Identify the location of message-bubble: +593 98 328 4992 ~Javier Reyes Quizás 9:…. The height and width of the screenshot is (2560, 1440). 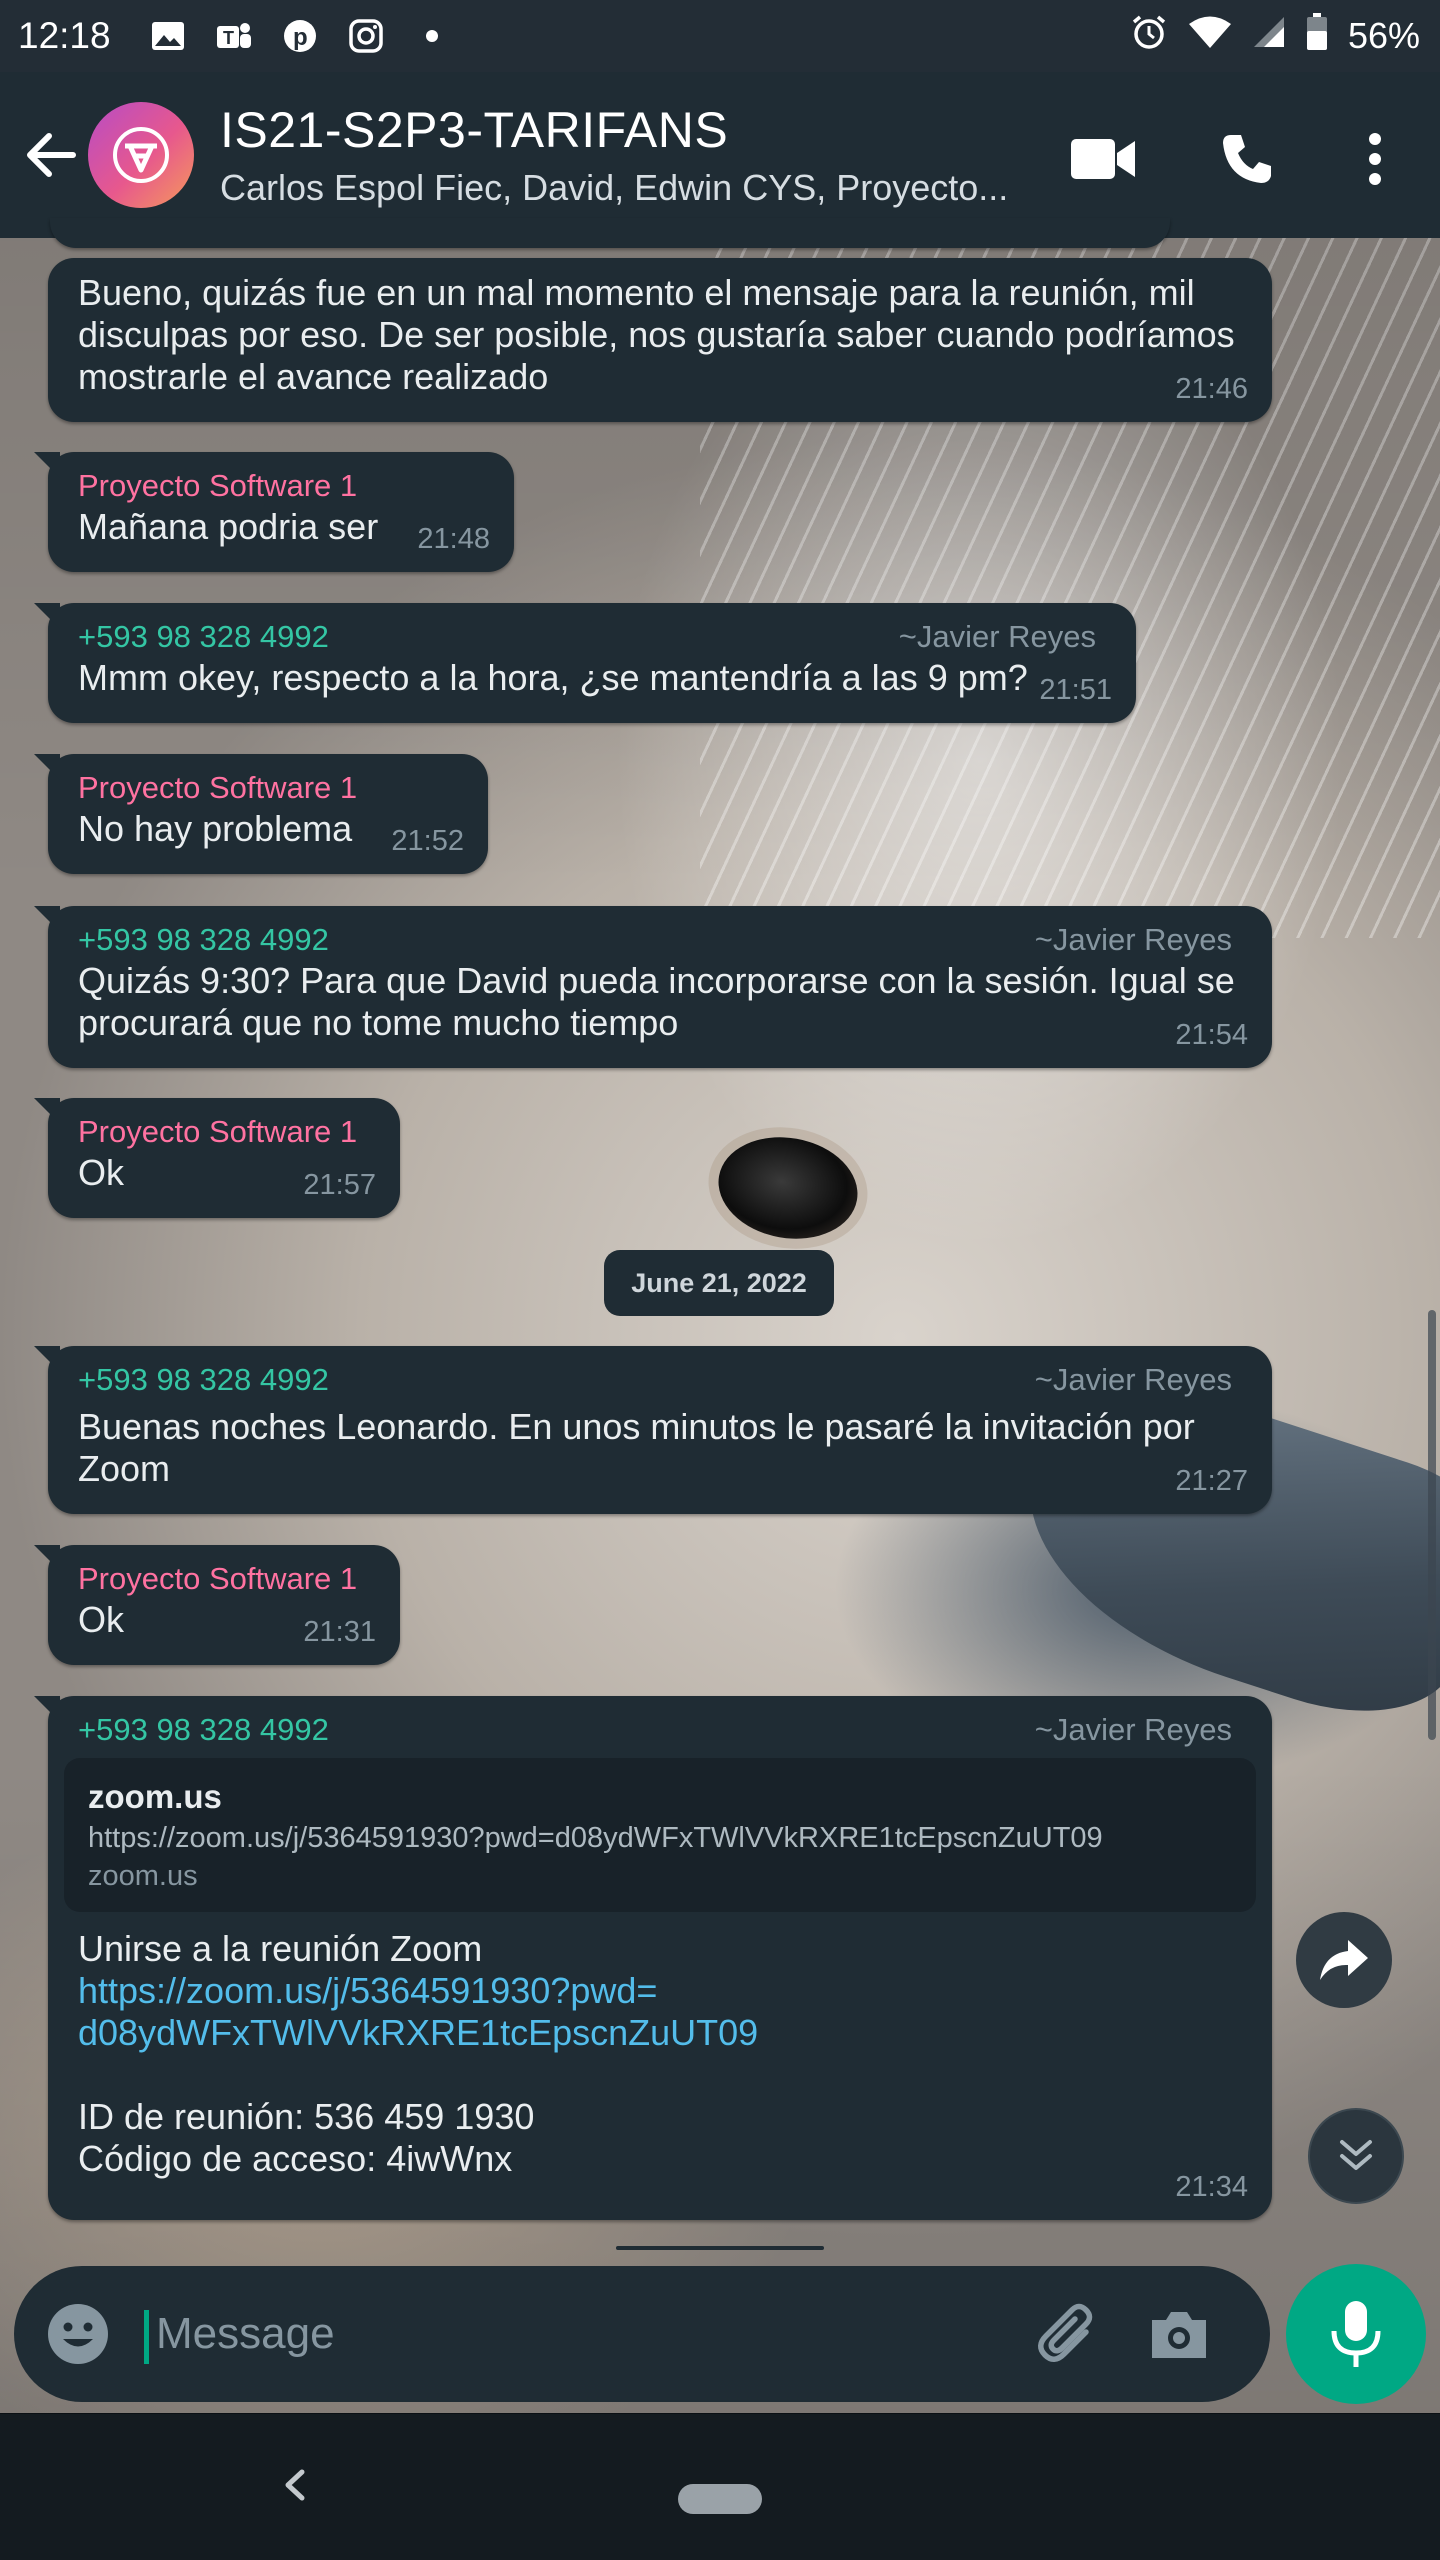
(653, 987).